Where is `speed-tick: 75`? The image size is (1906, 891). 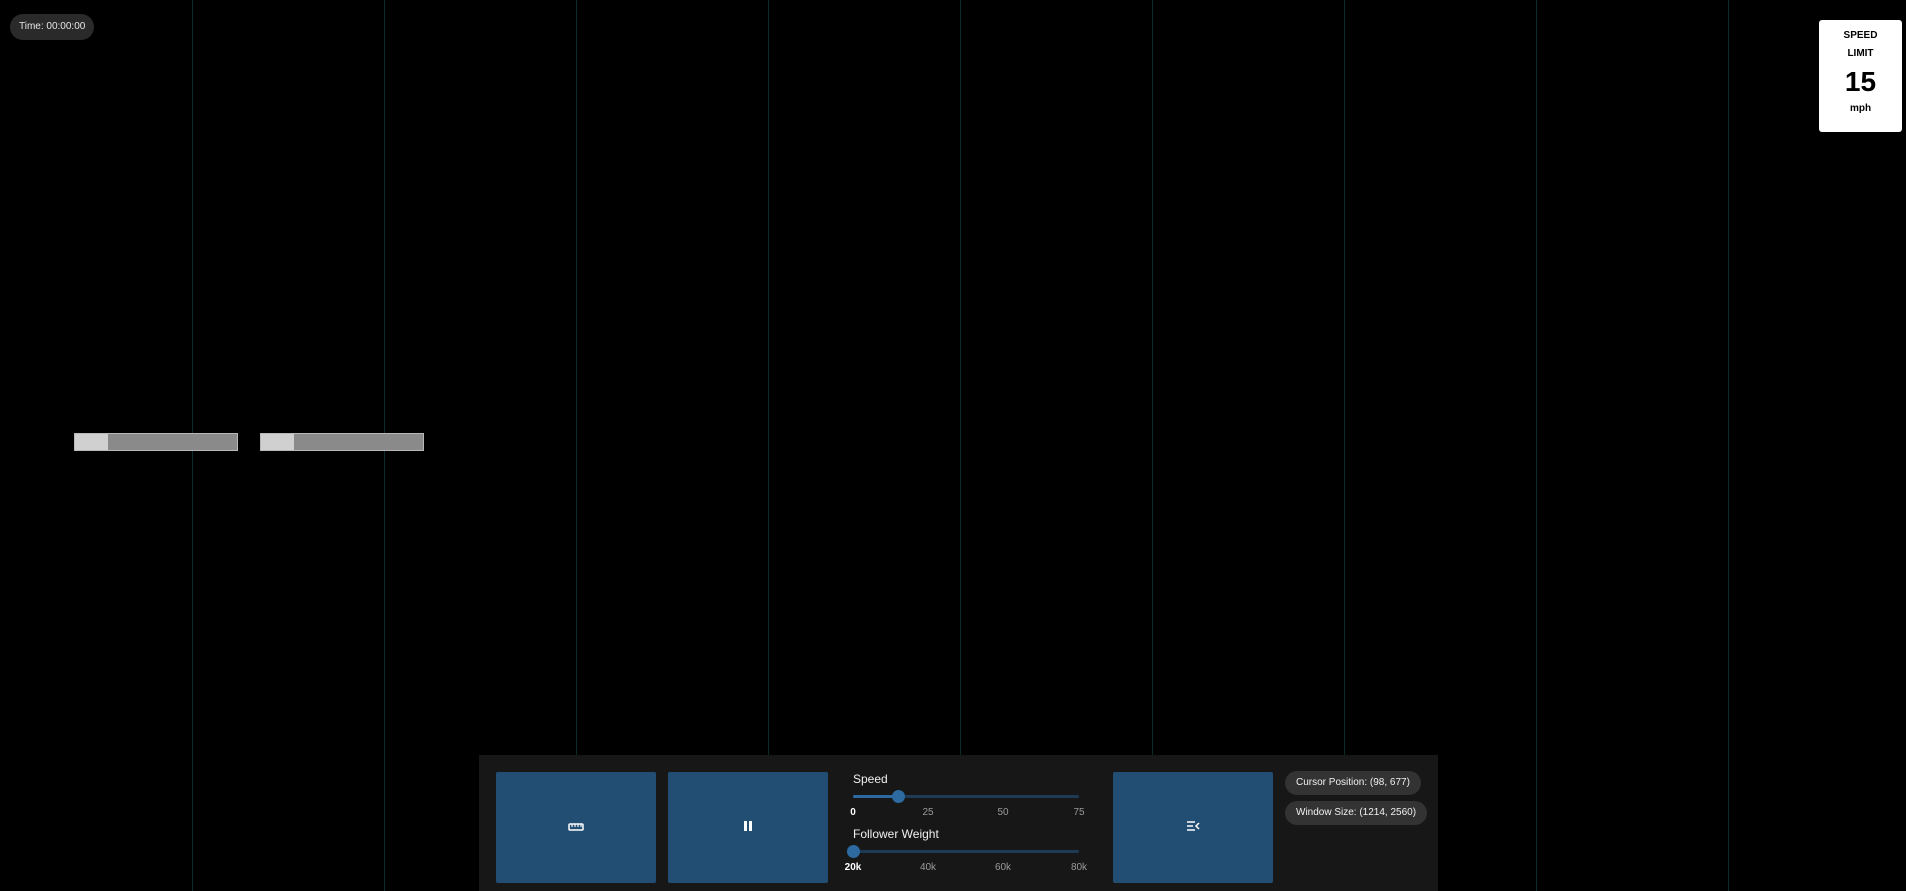 speed-tick: 75 is located at coordinates (1079, 812).